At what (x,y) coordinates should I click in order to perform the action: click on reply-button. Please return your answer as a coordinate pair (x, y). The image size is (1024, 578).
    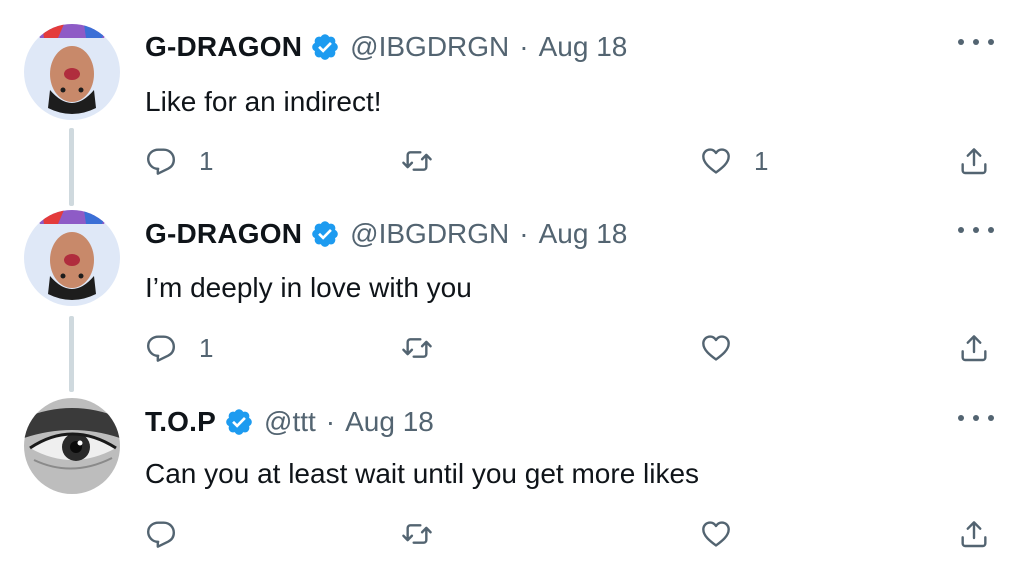
    Looking at the image, I should click on (172, 534).